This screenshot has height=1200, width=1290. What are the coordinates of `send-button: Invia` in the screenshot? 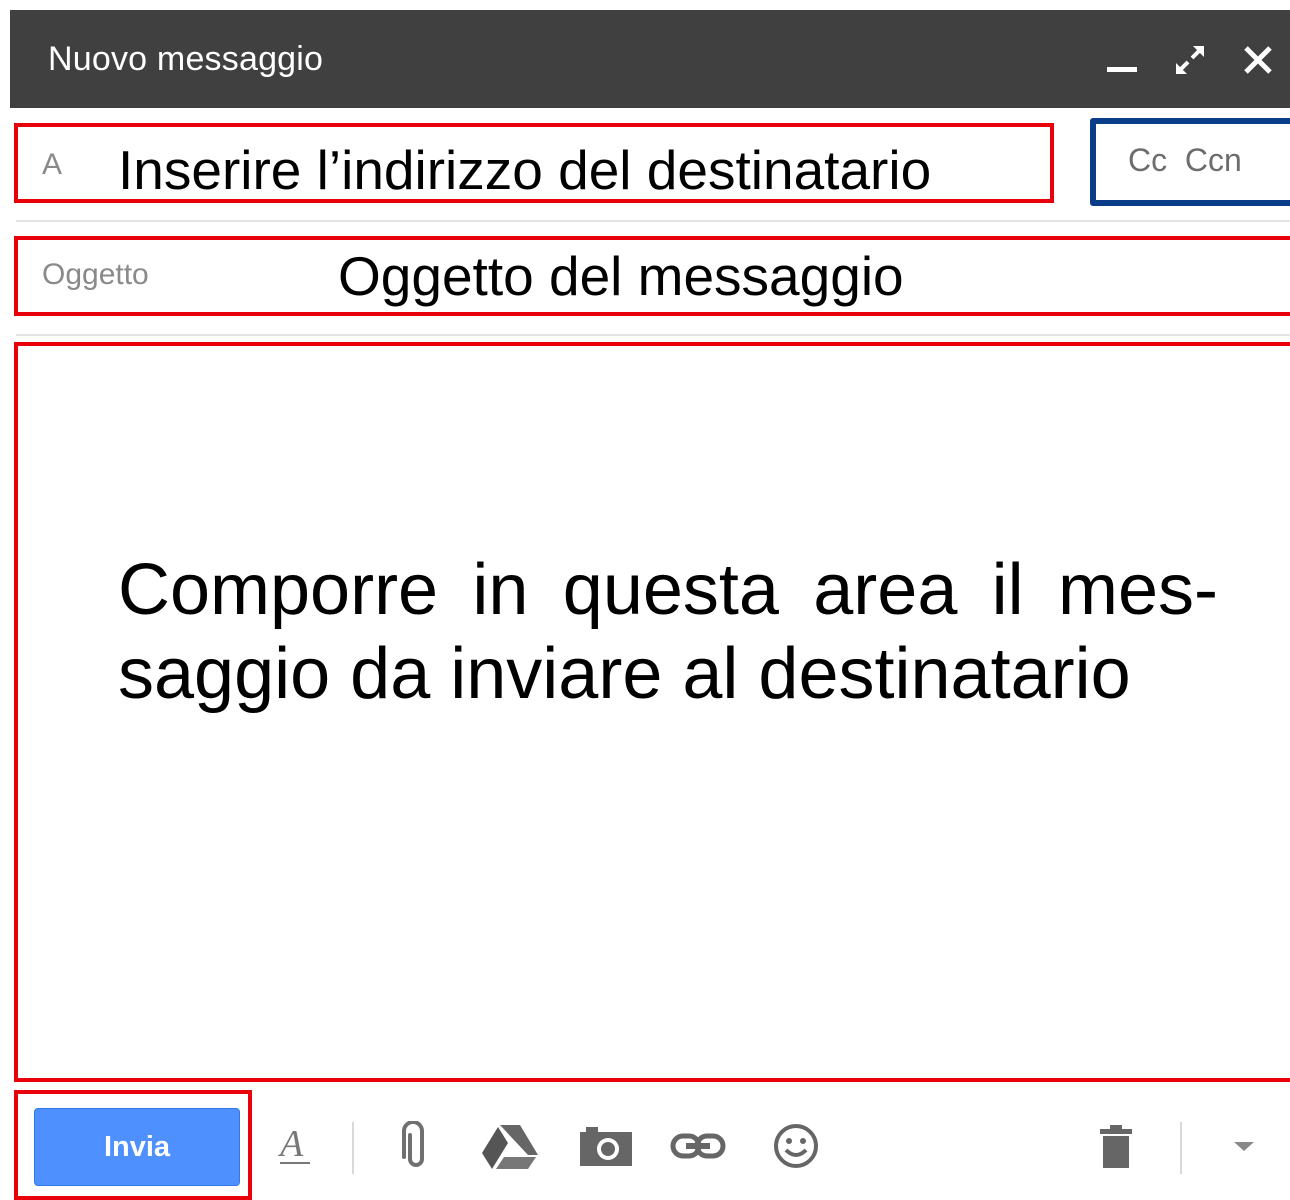 It's located at (137, 1147).